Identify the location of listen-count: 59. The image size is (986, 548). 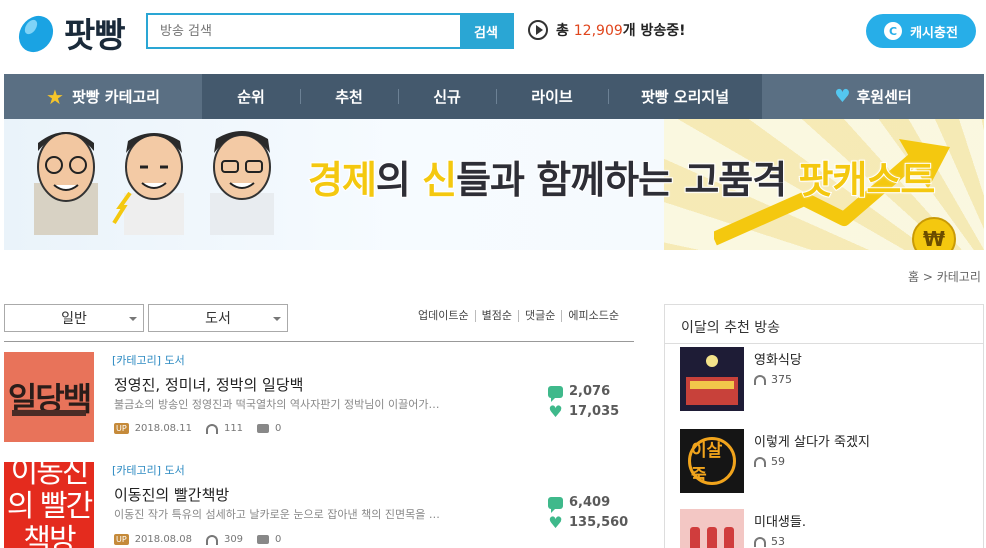
(778, 461).